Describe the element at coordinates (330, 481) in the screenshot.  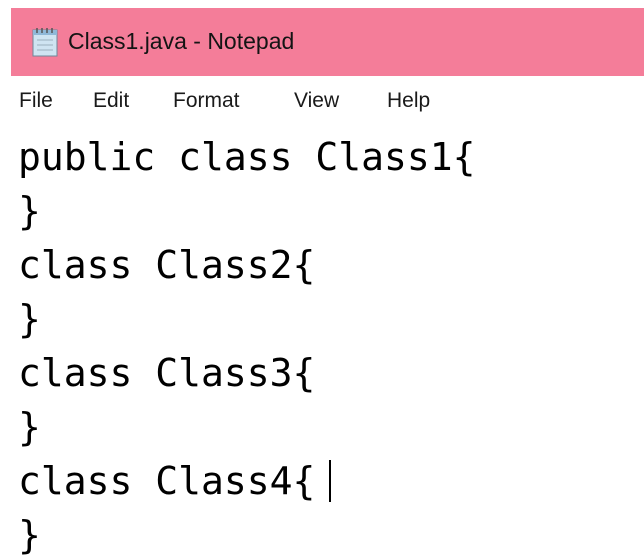
I see `text-cursor` at that location.